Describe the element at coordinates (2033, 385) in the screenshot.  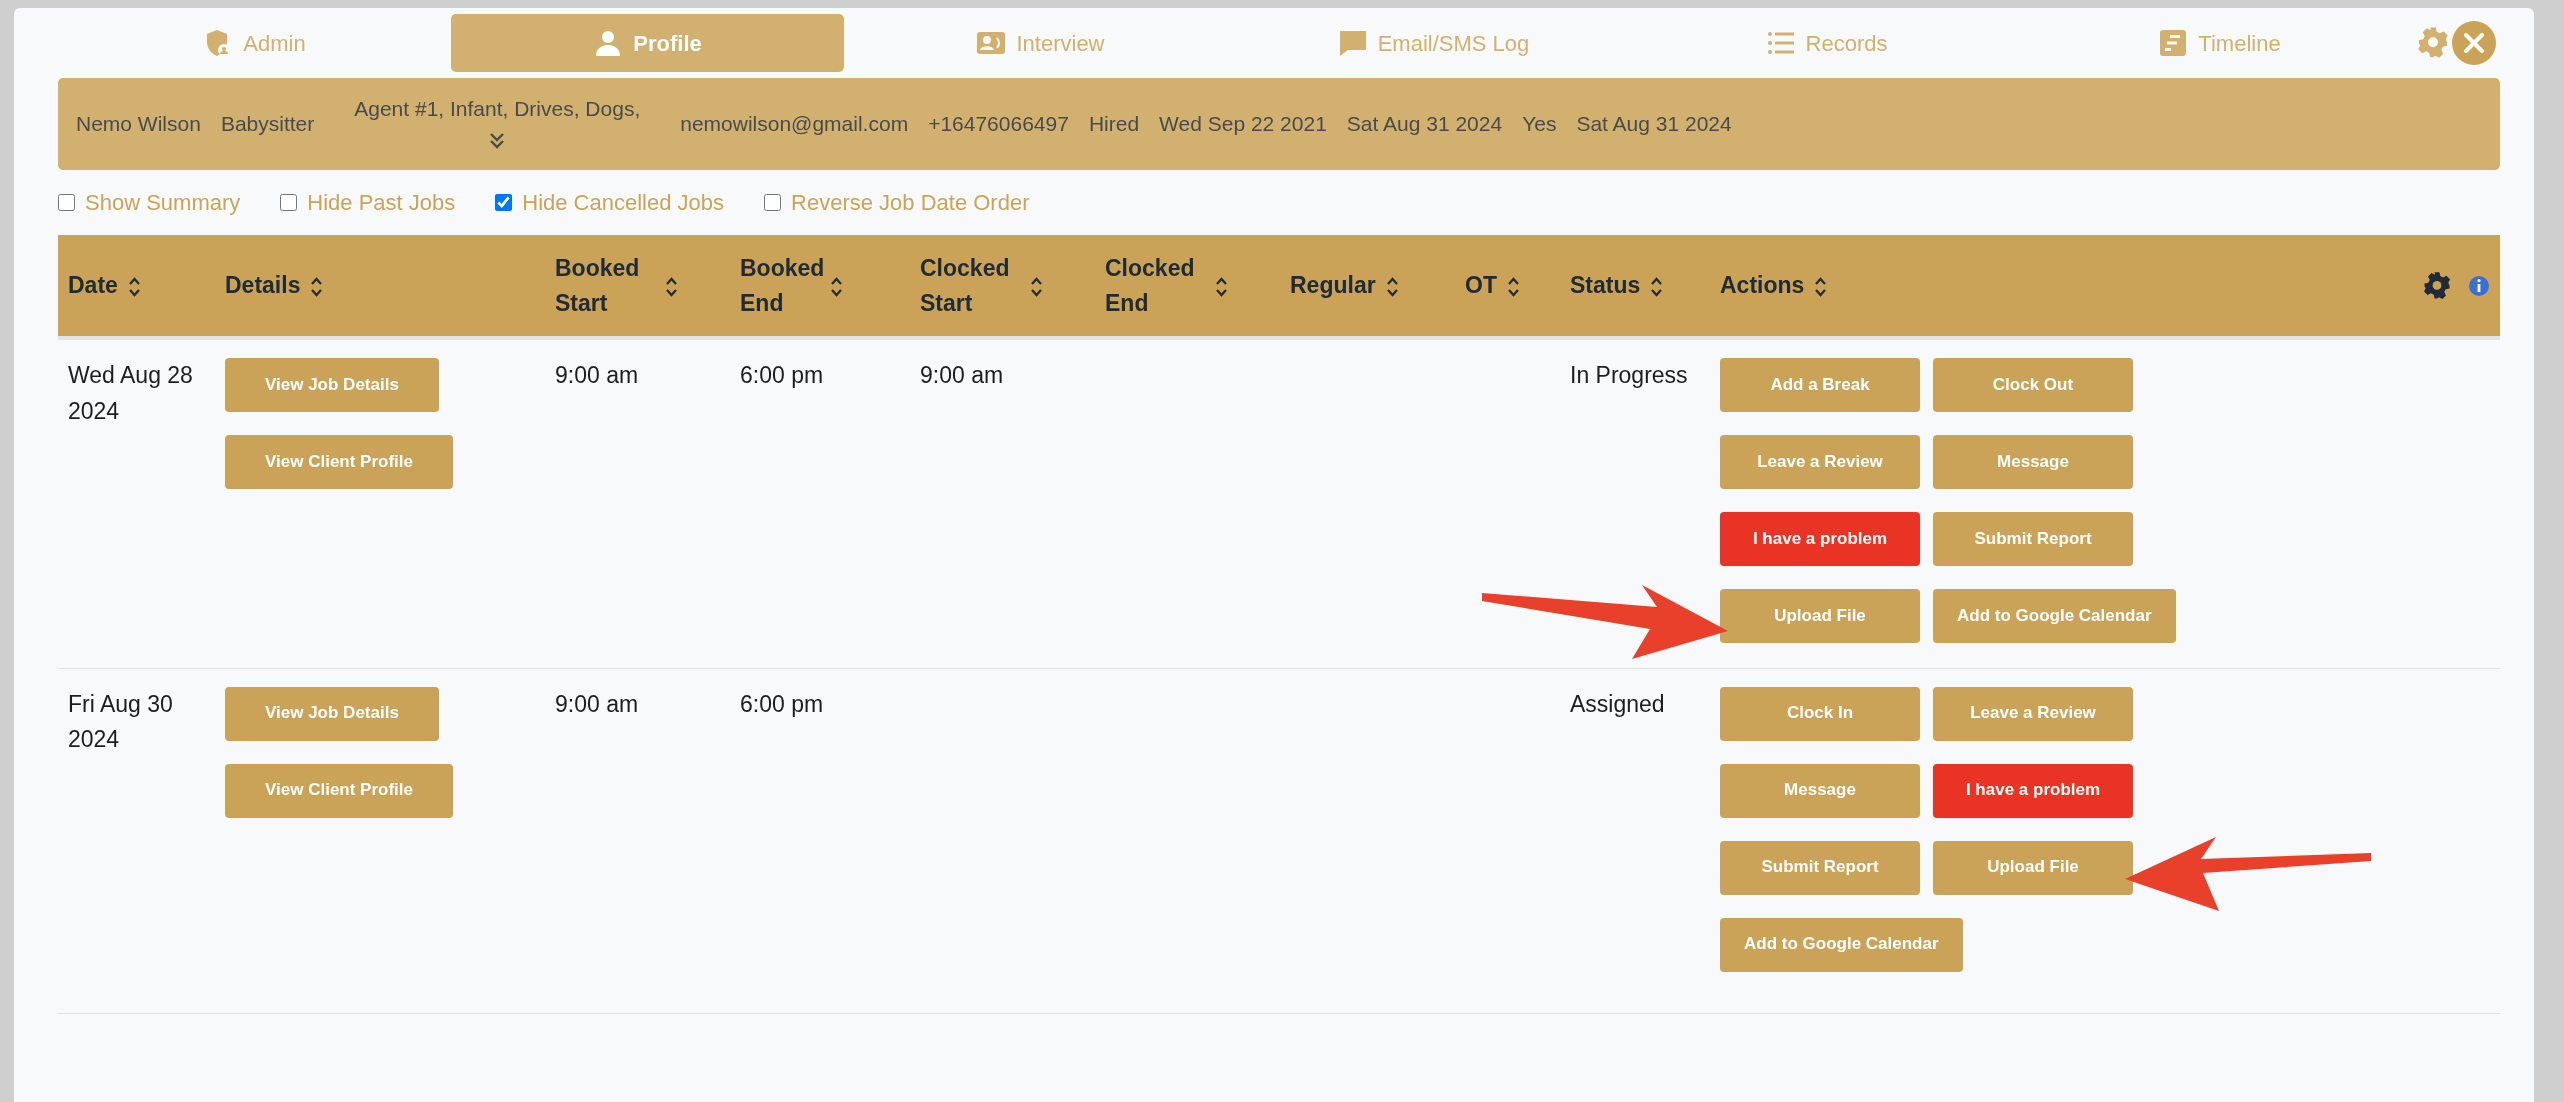
I see `action-button: Clock Out` at that location.